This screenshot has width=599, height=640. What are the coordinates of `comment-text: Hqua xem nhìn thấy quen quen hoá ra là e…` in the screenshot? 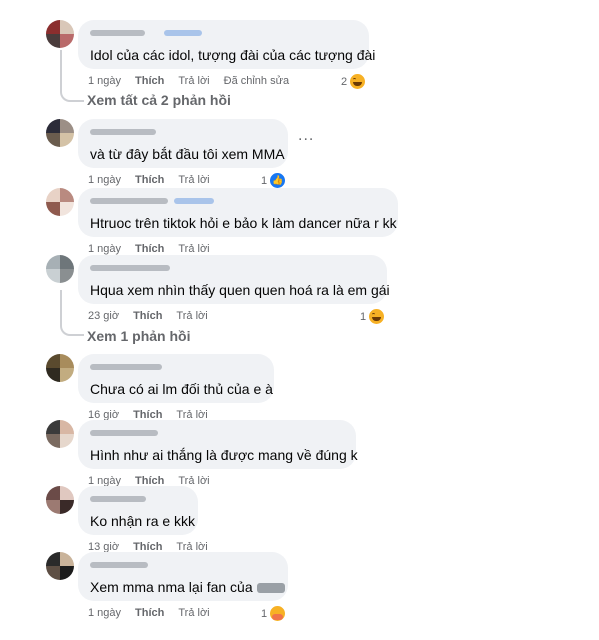 It's located at (240, 290).